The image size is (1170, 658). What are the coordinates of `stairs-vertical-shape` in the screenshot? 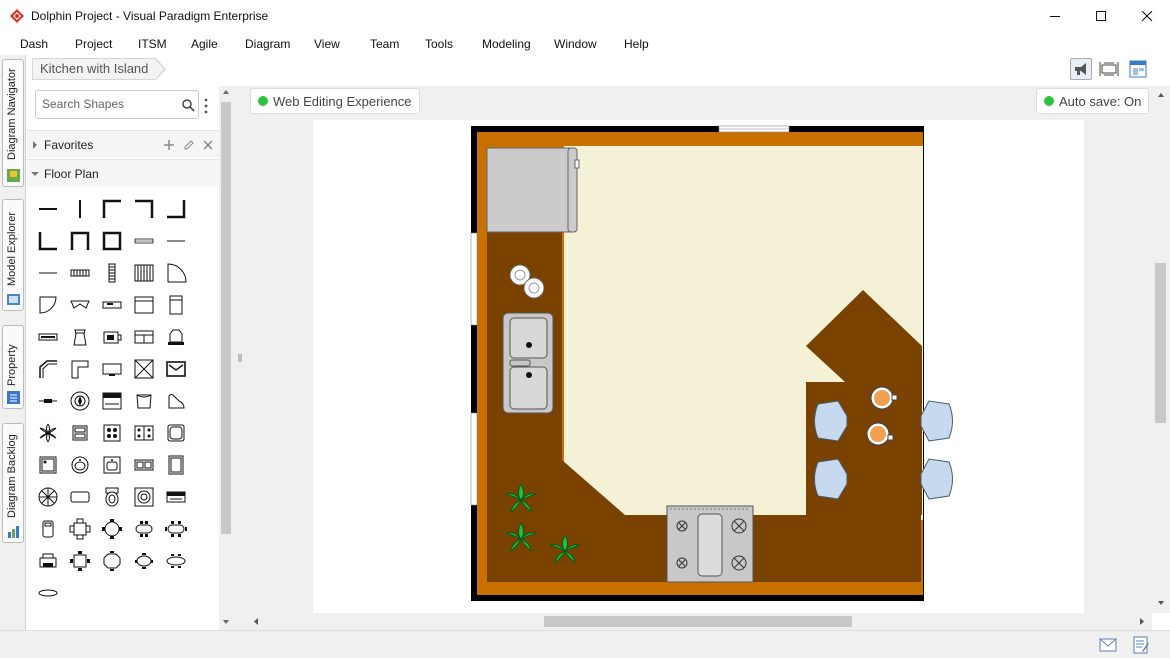 It's located at (112, 273).